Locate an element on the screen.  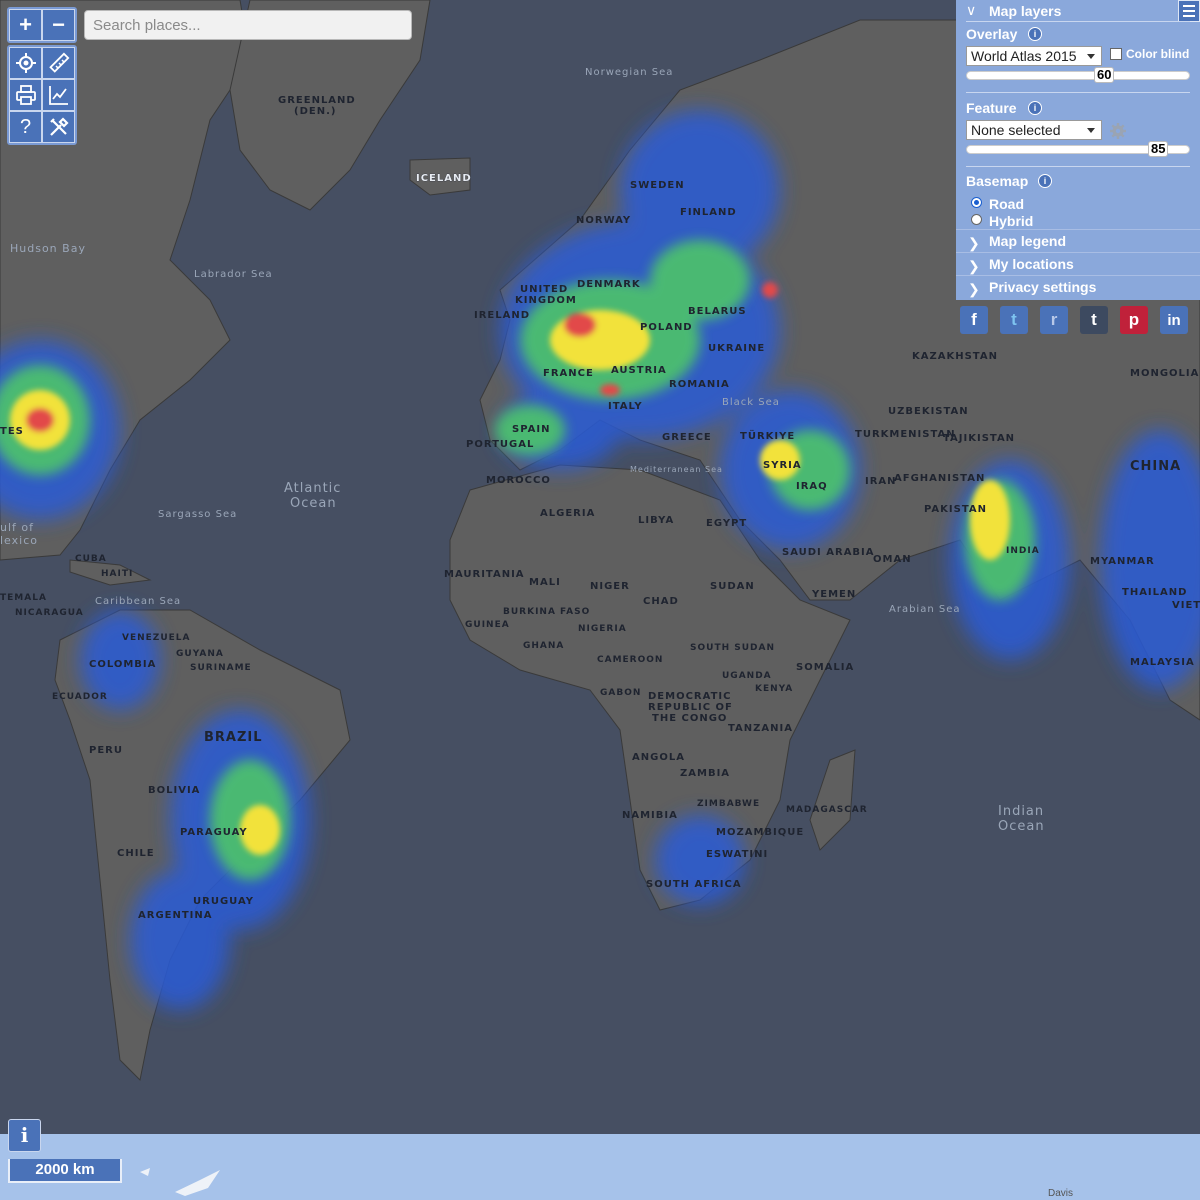
label-argentina: ARGENTINA is located at coordinates (175, 915).